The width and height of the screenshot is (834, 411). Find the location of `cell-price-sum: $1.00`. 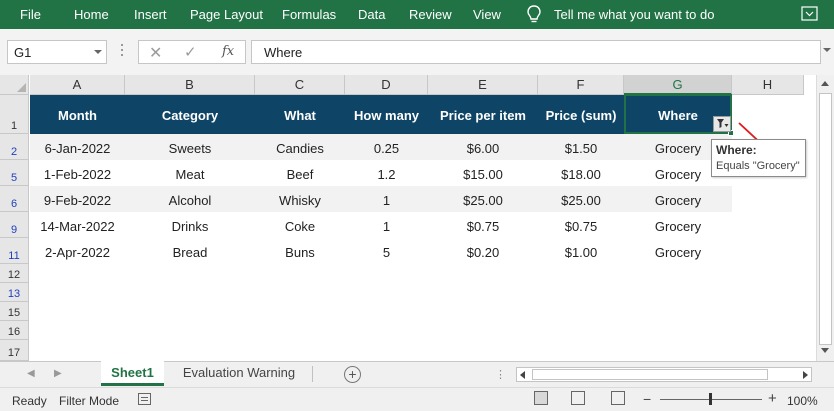

cell-price-sum: $1.00 is located at coordinates (581, 252).